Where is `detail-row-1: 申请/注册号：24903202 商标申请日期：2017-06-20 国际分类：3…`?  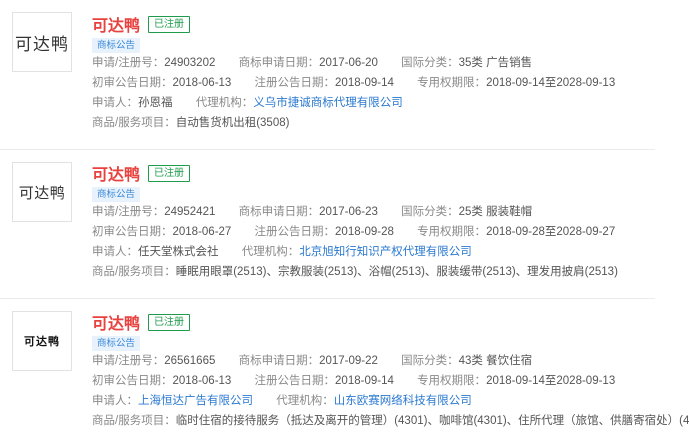
detail-row-1: 申请/注册号：24903202 商标申请日期：2017-06-20 国际分类：3… is located at coordinates (353, 63).